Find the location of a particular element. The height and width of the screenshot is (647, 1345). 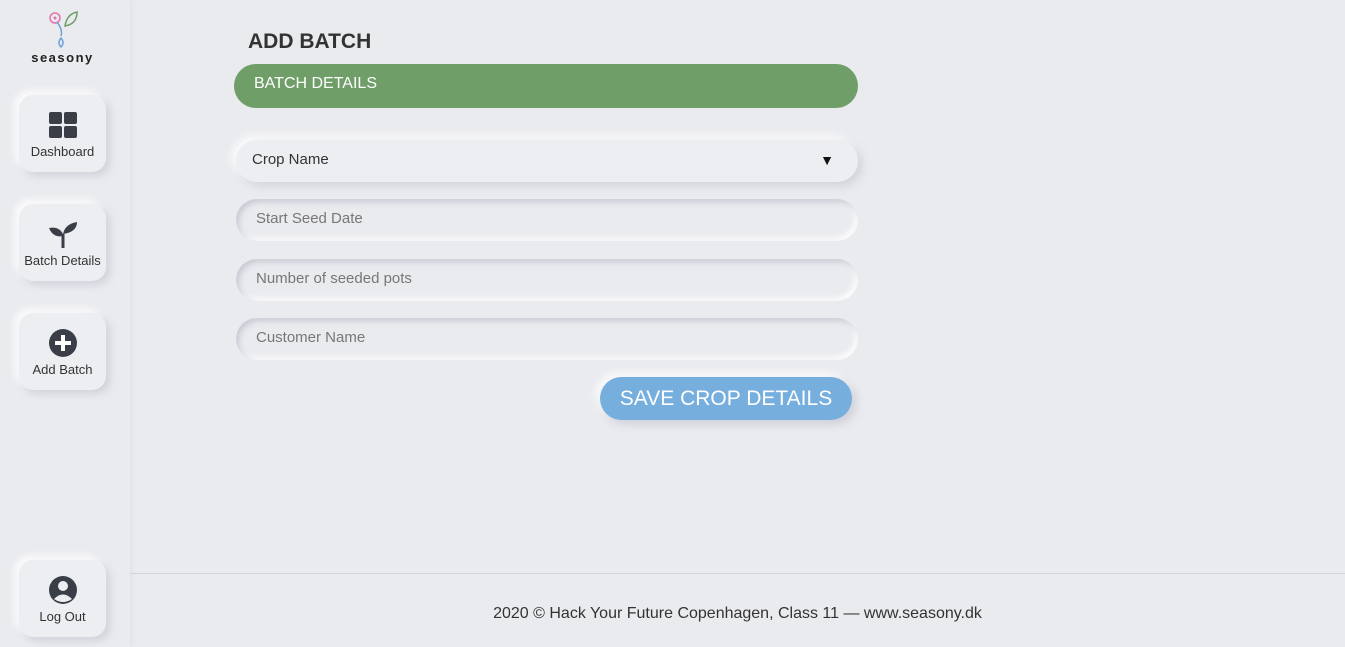

sidebar-item-add-batch: Add Batch is located at coordinates (62, 351).